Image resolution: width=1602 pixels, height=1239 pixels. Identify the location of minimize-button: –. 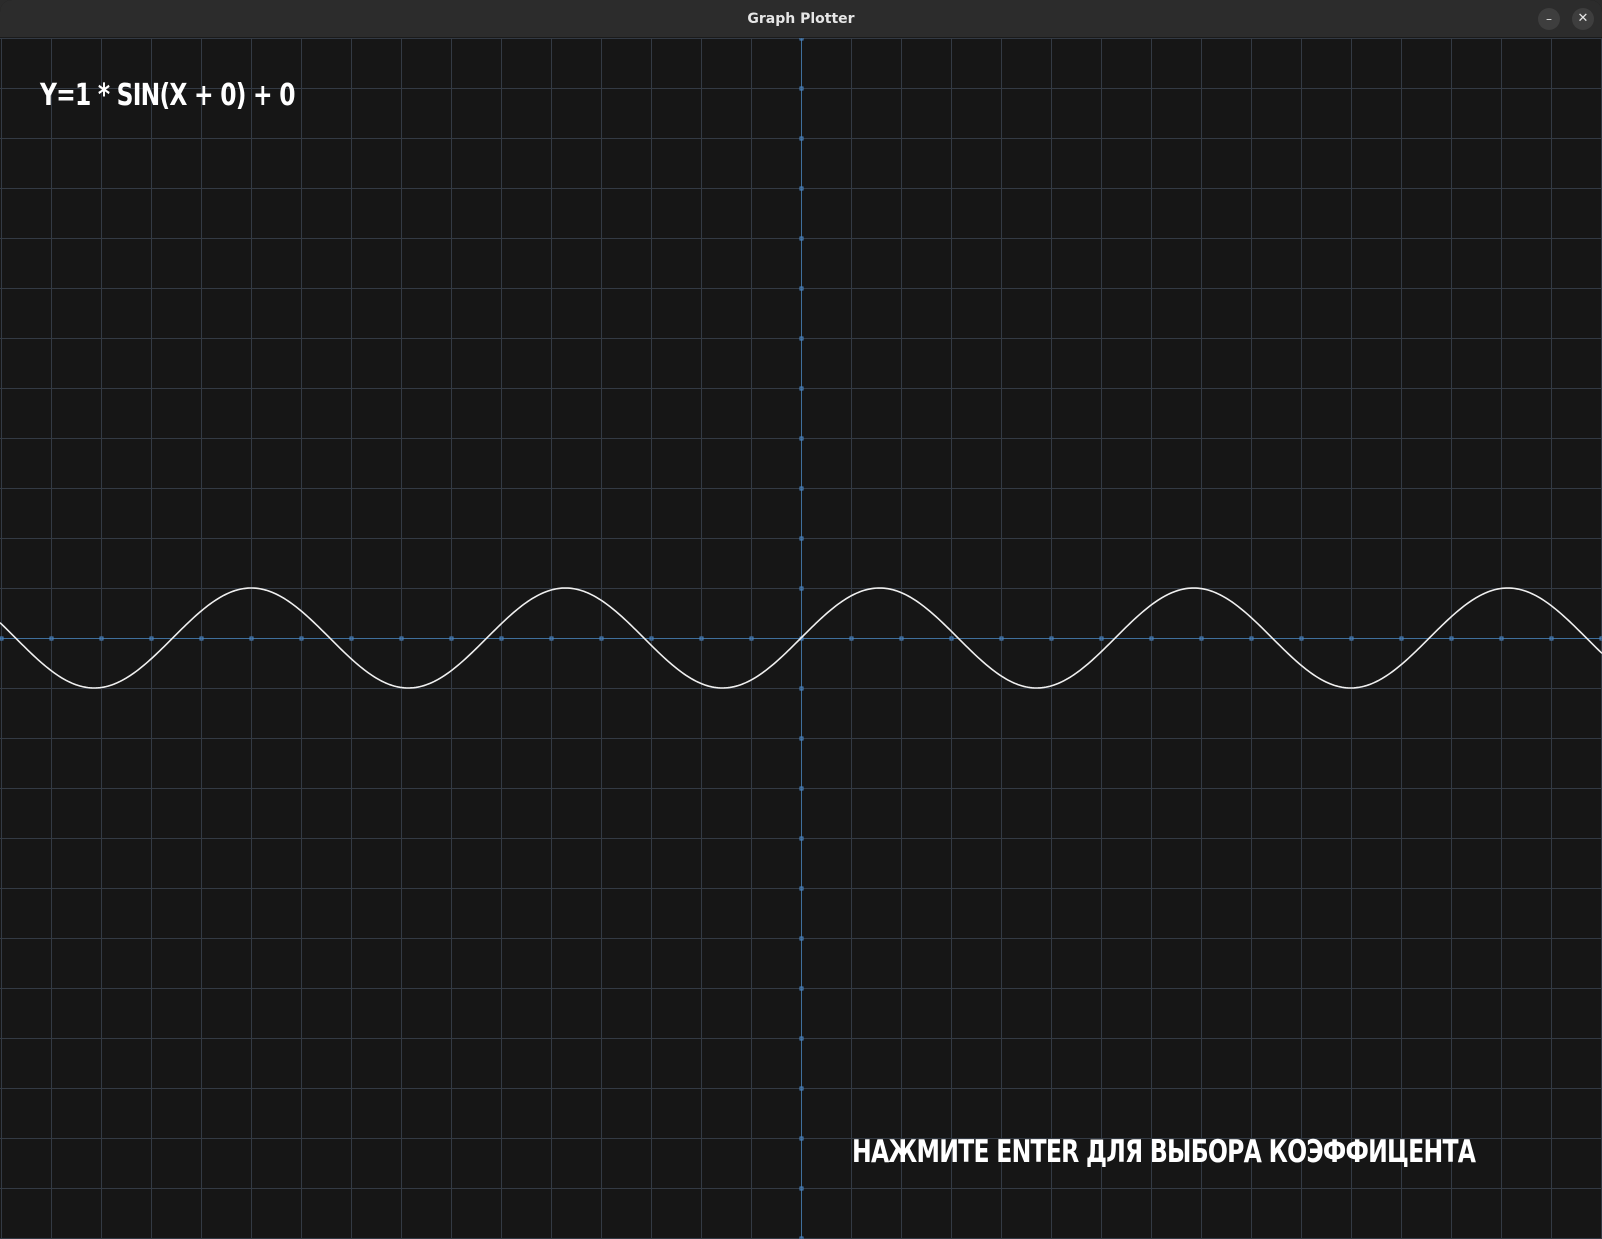
(1549, 19).